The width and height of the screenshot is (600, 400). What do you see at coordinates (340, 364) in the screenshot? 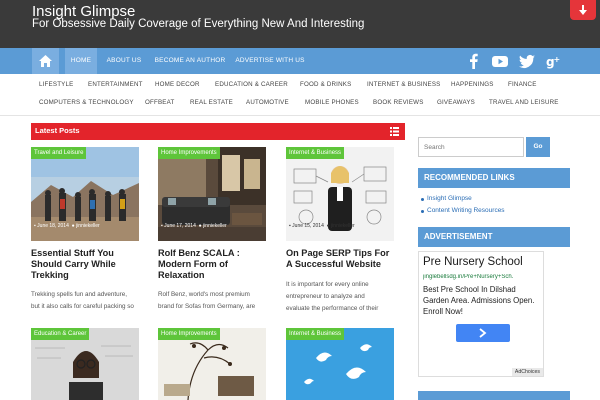
I see `post-thumbnail: Internet & Business` at bounding box center [340, 364].